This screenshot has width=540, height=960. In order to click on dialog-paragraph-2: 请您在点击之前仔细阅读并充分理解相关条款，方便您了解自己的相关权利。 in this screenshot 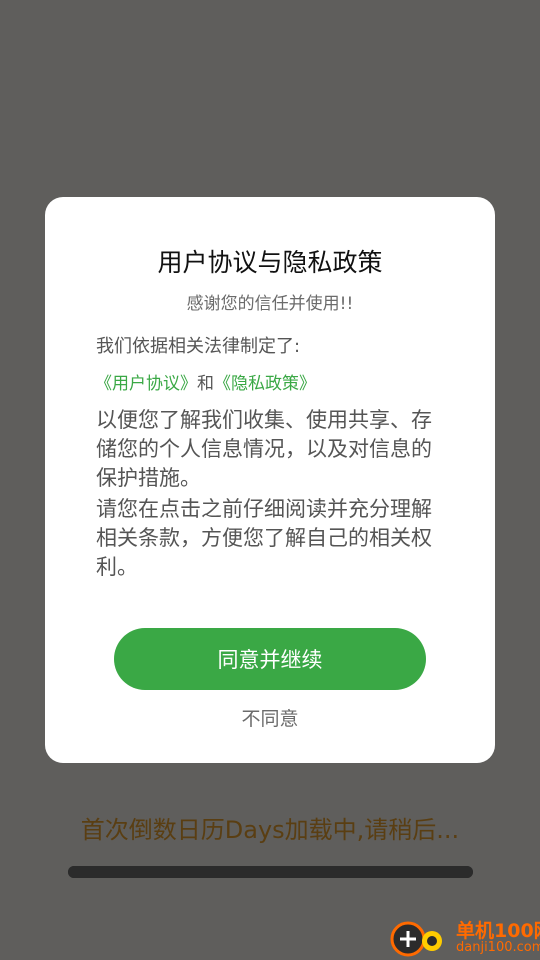, I will do `click(264, 538)`.